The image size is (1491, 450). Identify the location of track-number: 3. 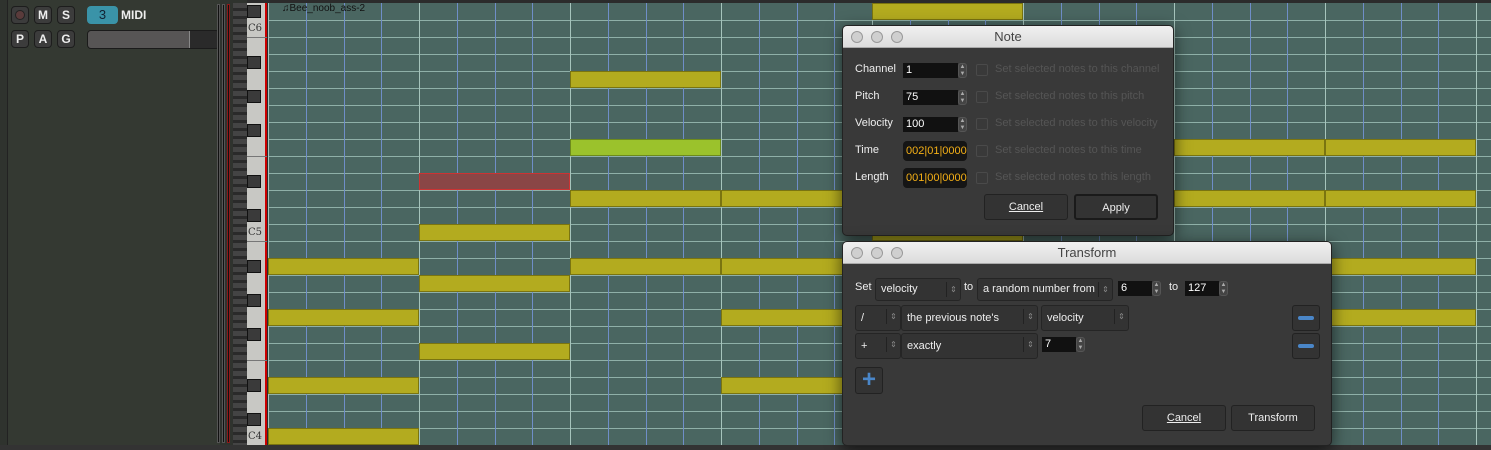
(102, 15).